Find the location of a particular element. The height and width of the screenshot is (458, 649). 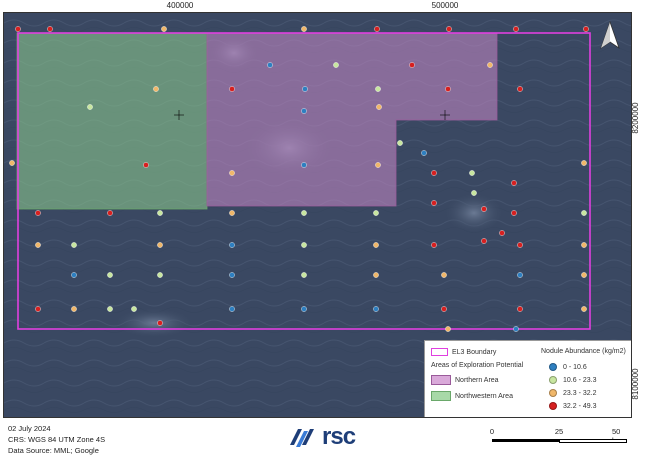

legend-label: Northern Area is located at coordinates (477, 380).